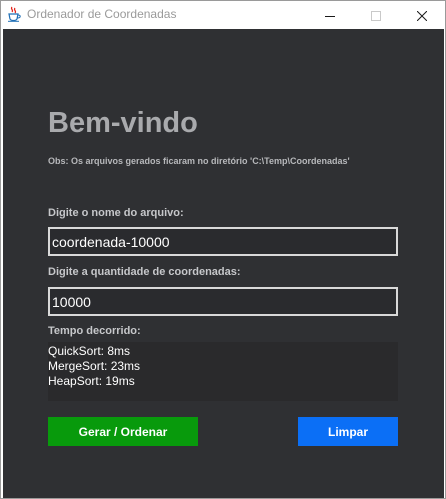  I want to click on file-name-input, so click(223, 241).